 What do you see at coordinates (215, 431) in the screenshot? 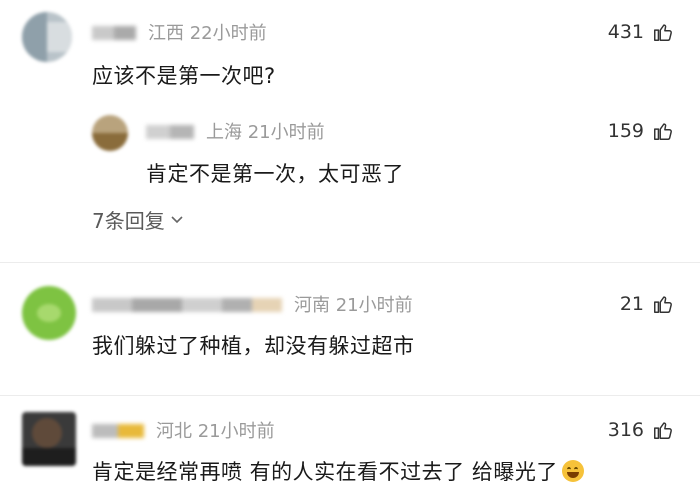
I see `comment-location-time: 河北 21小时前` at bounding box center [215, 431].